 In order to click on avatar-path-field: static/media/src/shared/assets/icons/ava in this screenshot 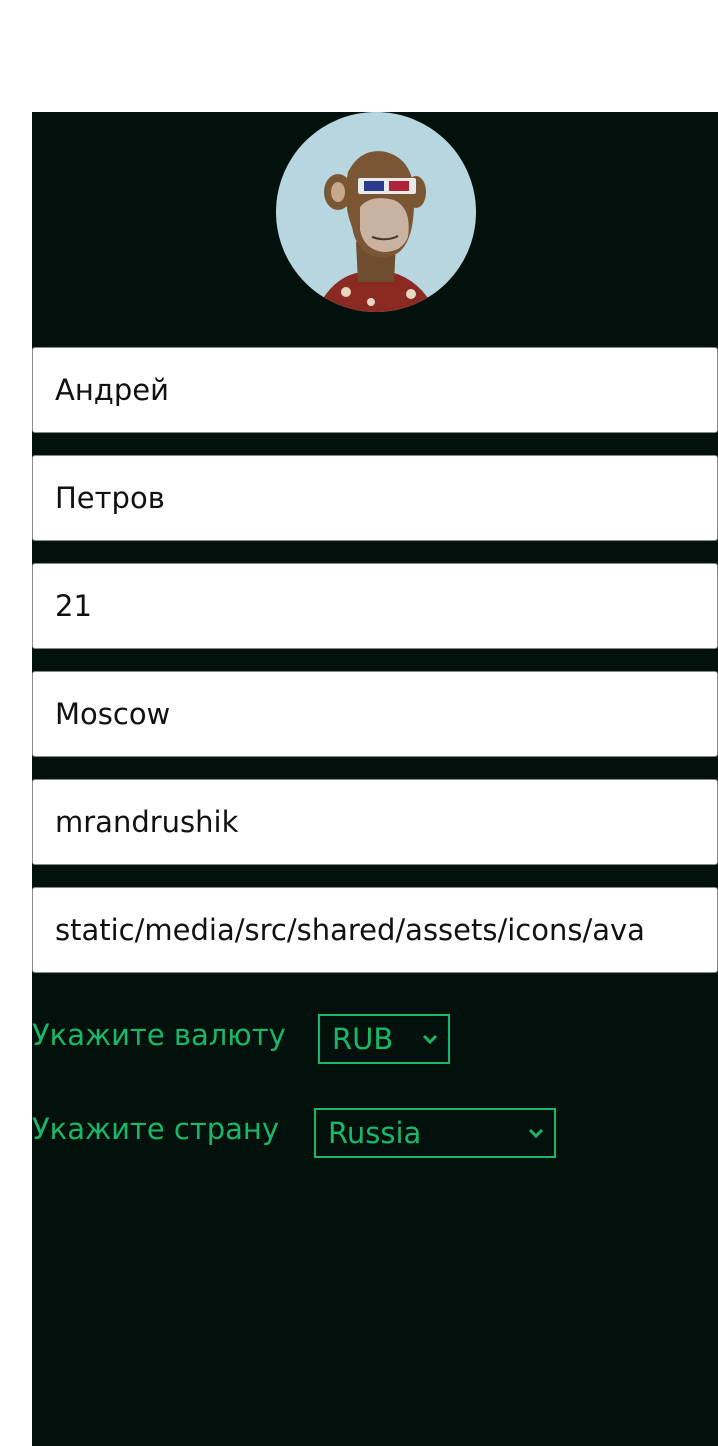, I will do `click(375, 930)`.